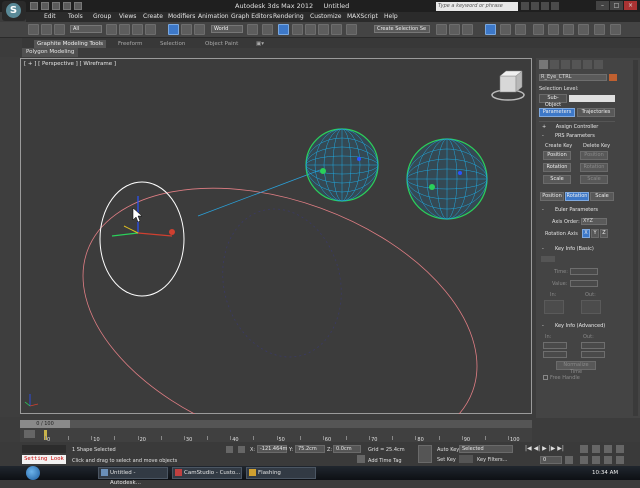  I want to click on key-type-icon, so click(466, 459).